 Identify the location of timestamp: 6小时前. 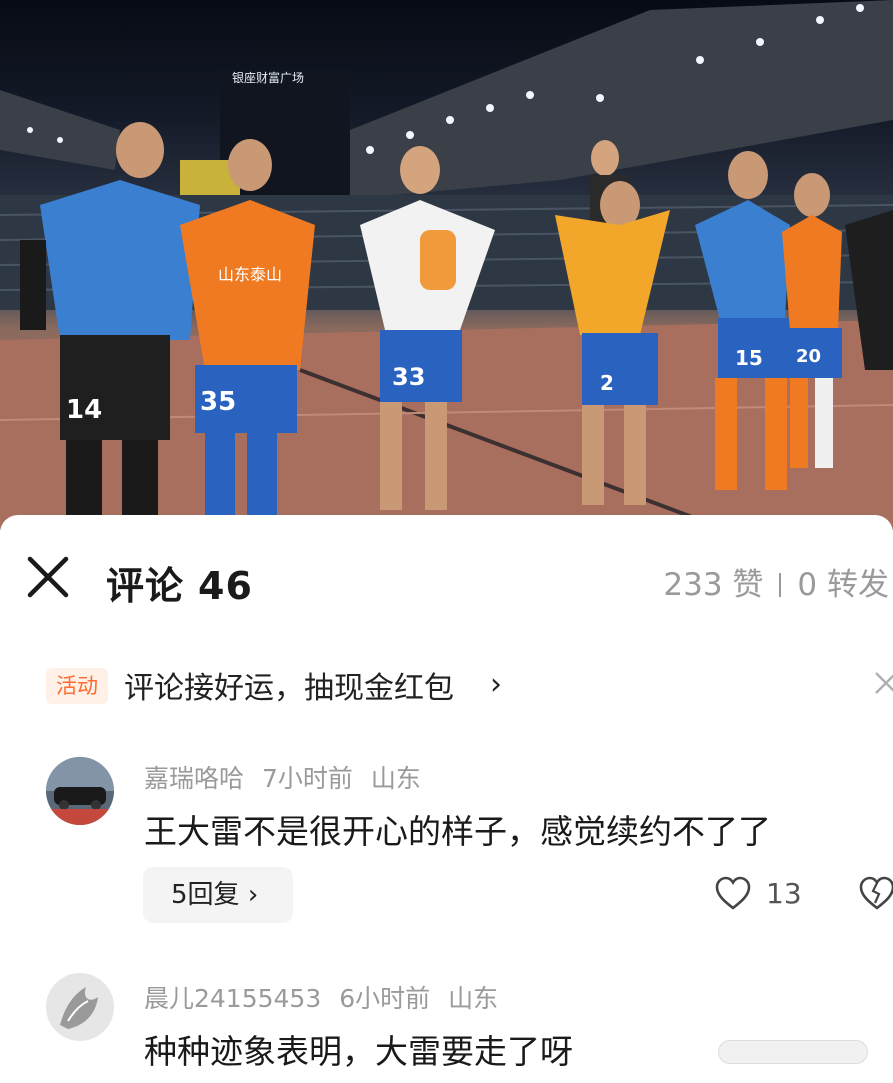
(385, 998).